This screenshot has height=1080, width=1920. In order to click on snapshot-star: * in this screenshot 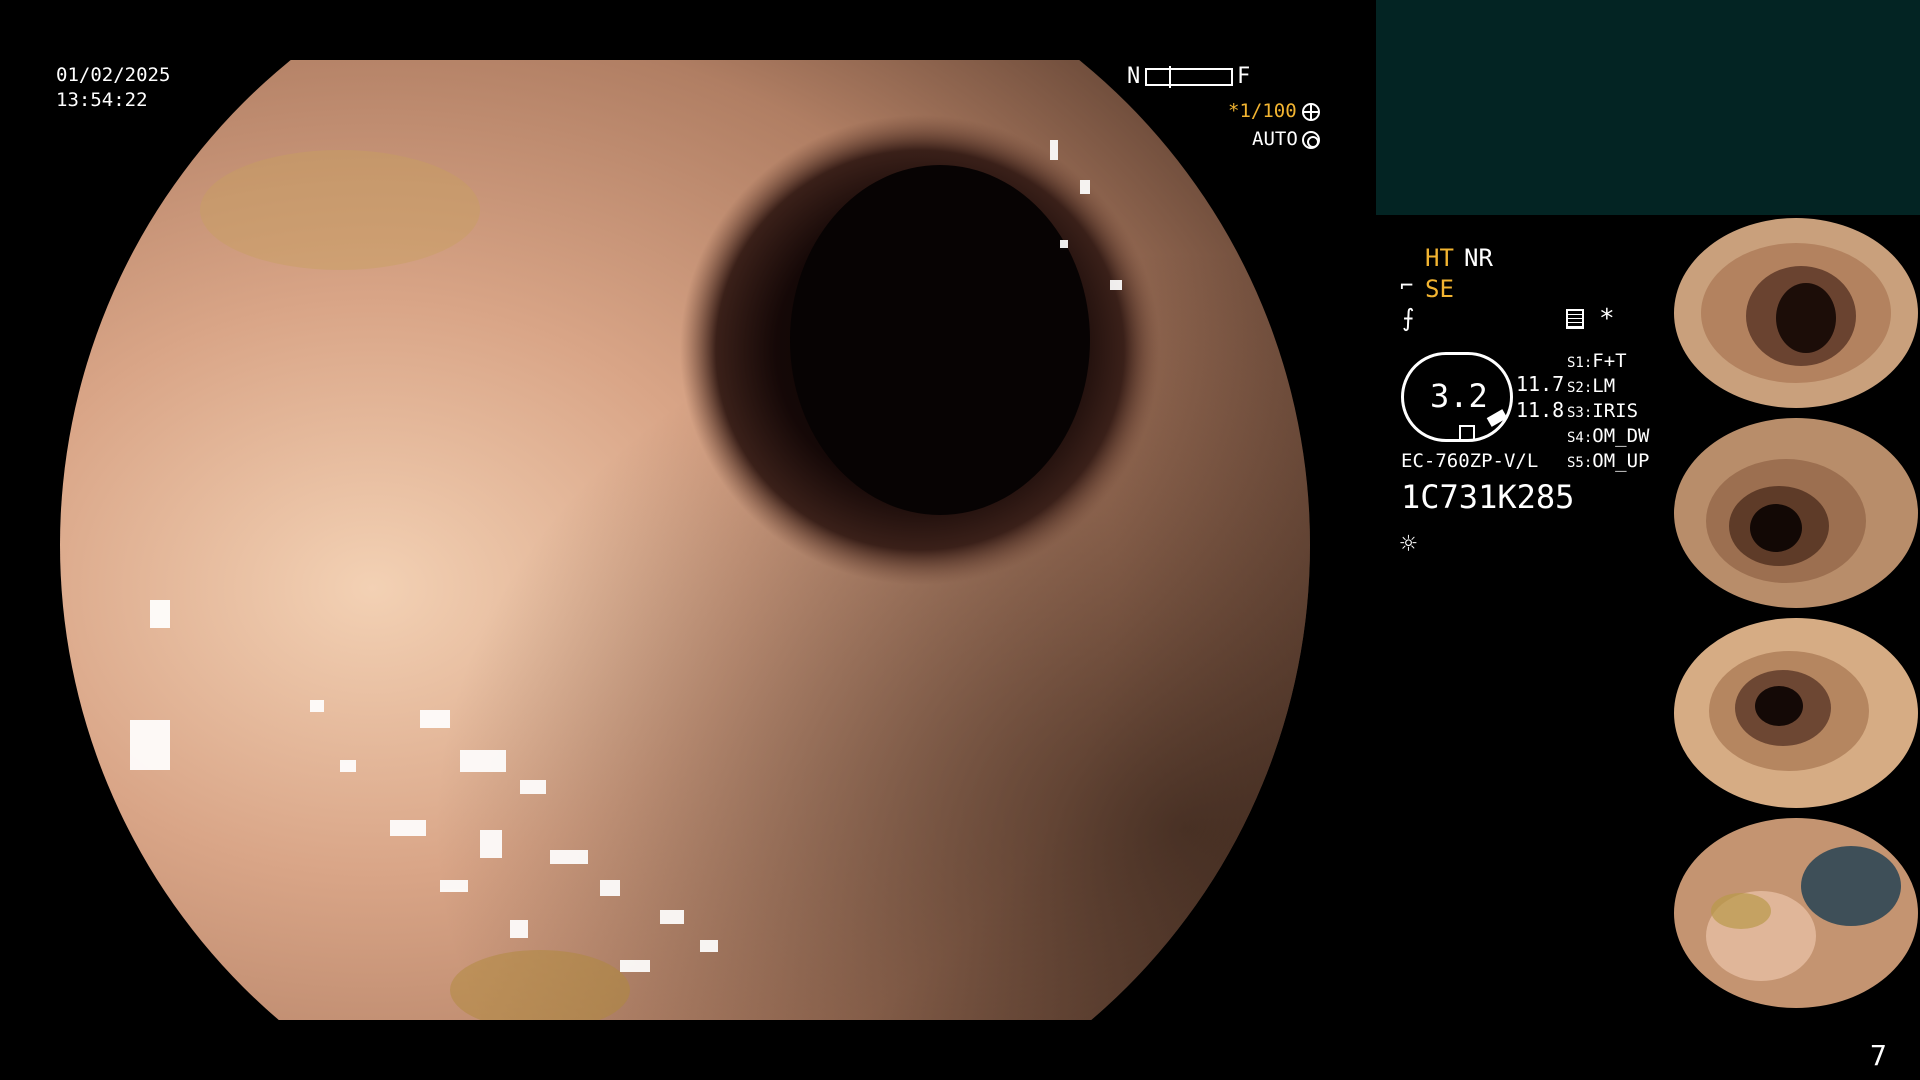, I will do `click(1607, 319)`.